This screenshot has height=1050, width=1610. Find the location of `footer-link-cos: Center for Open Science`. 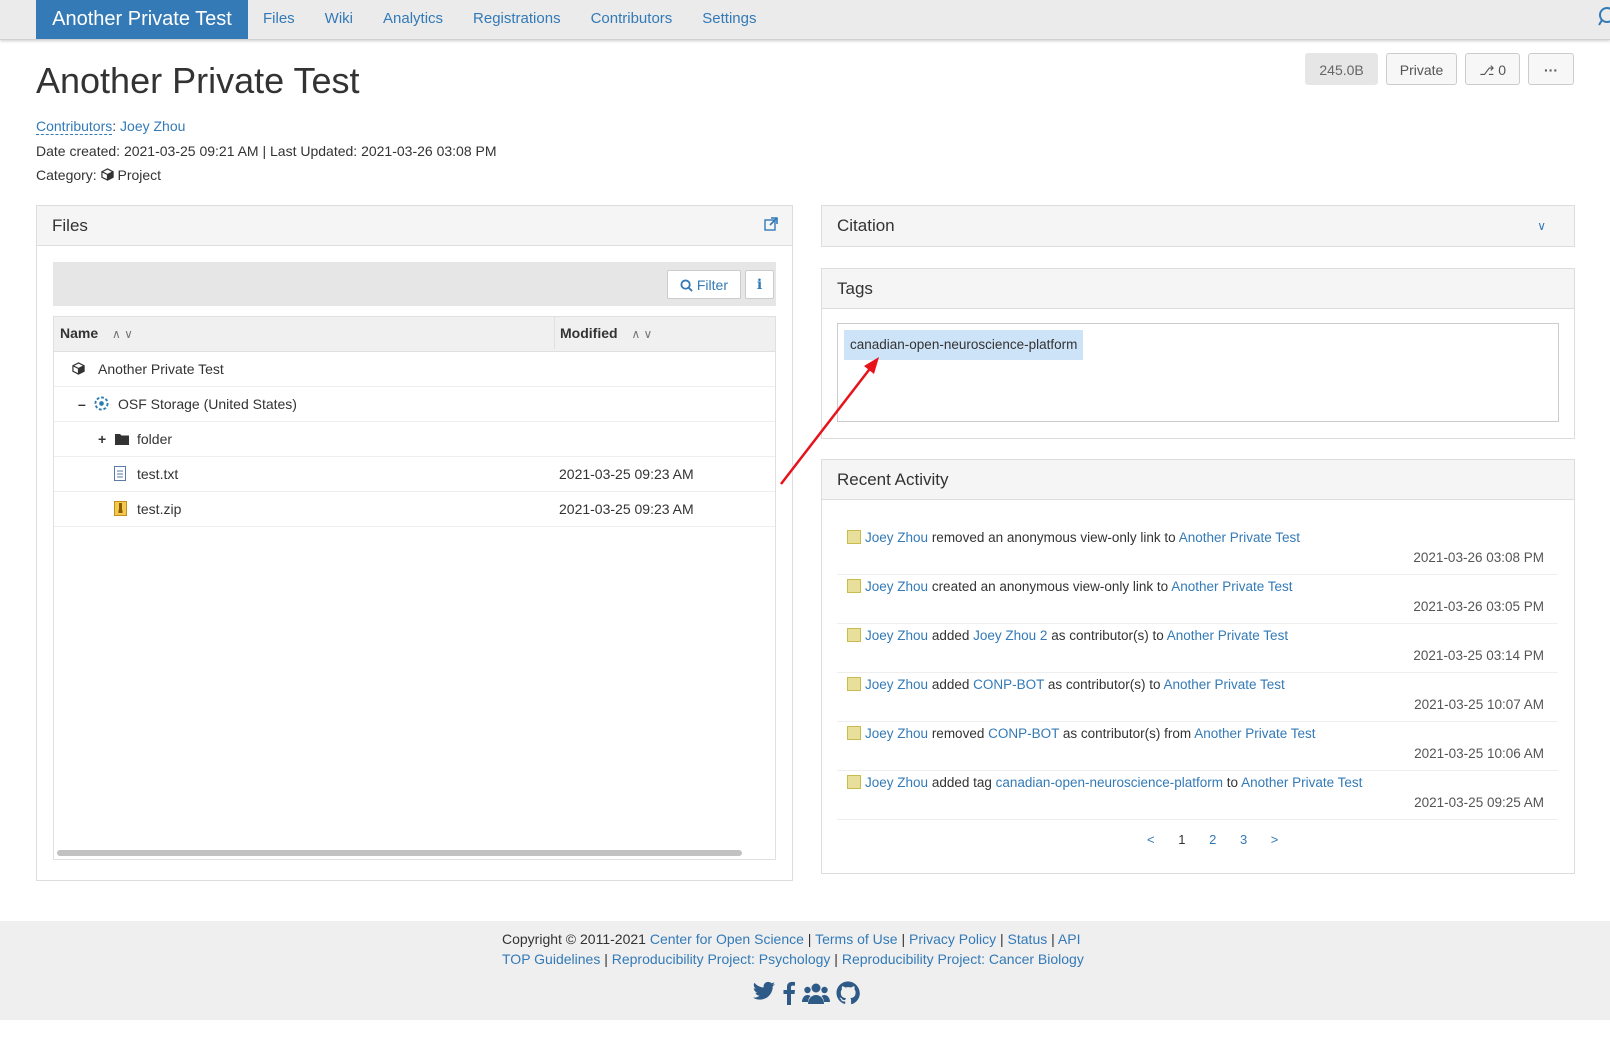

footer-link-cos: Center for Open Science is located at coordinates (727, 939).